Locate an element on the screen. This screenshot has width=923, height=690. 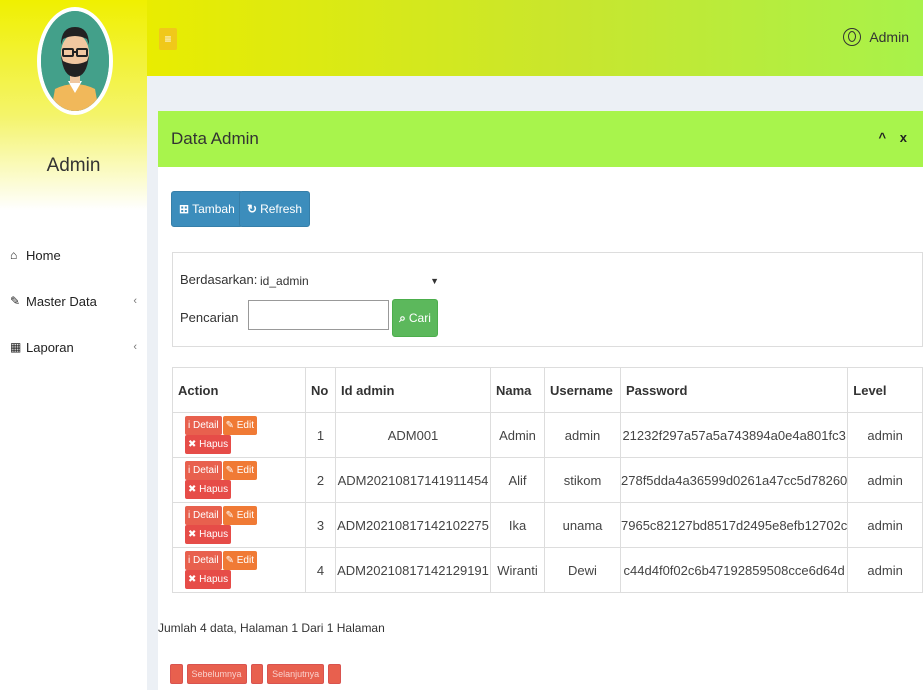
filter-label: Berdasarkan: is located at coordinates (219, 279).